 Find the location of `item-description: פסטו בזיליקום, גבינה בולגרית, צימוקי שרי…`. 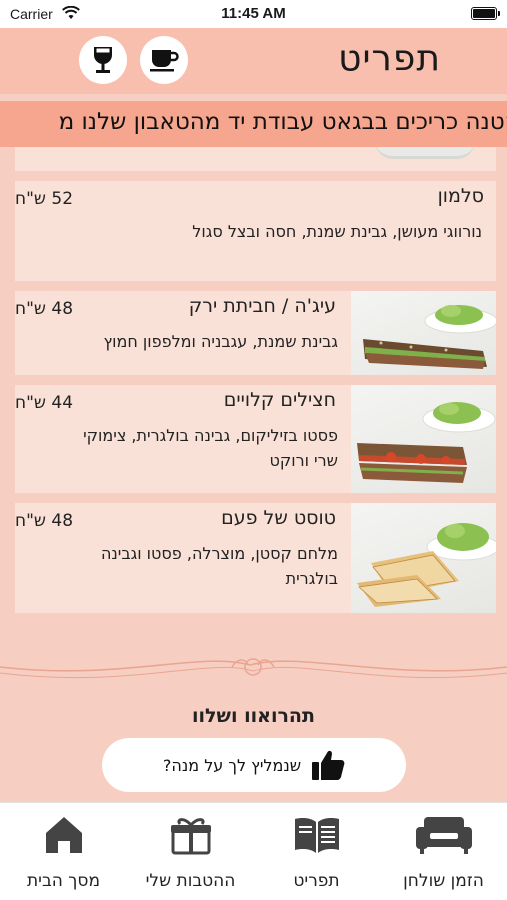

item-description: פסטו בזיליקום, גבינה בולגרית, צימוקי שרי… is located at coordinates (210, 448).